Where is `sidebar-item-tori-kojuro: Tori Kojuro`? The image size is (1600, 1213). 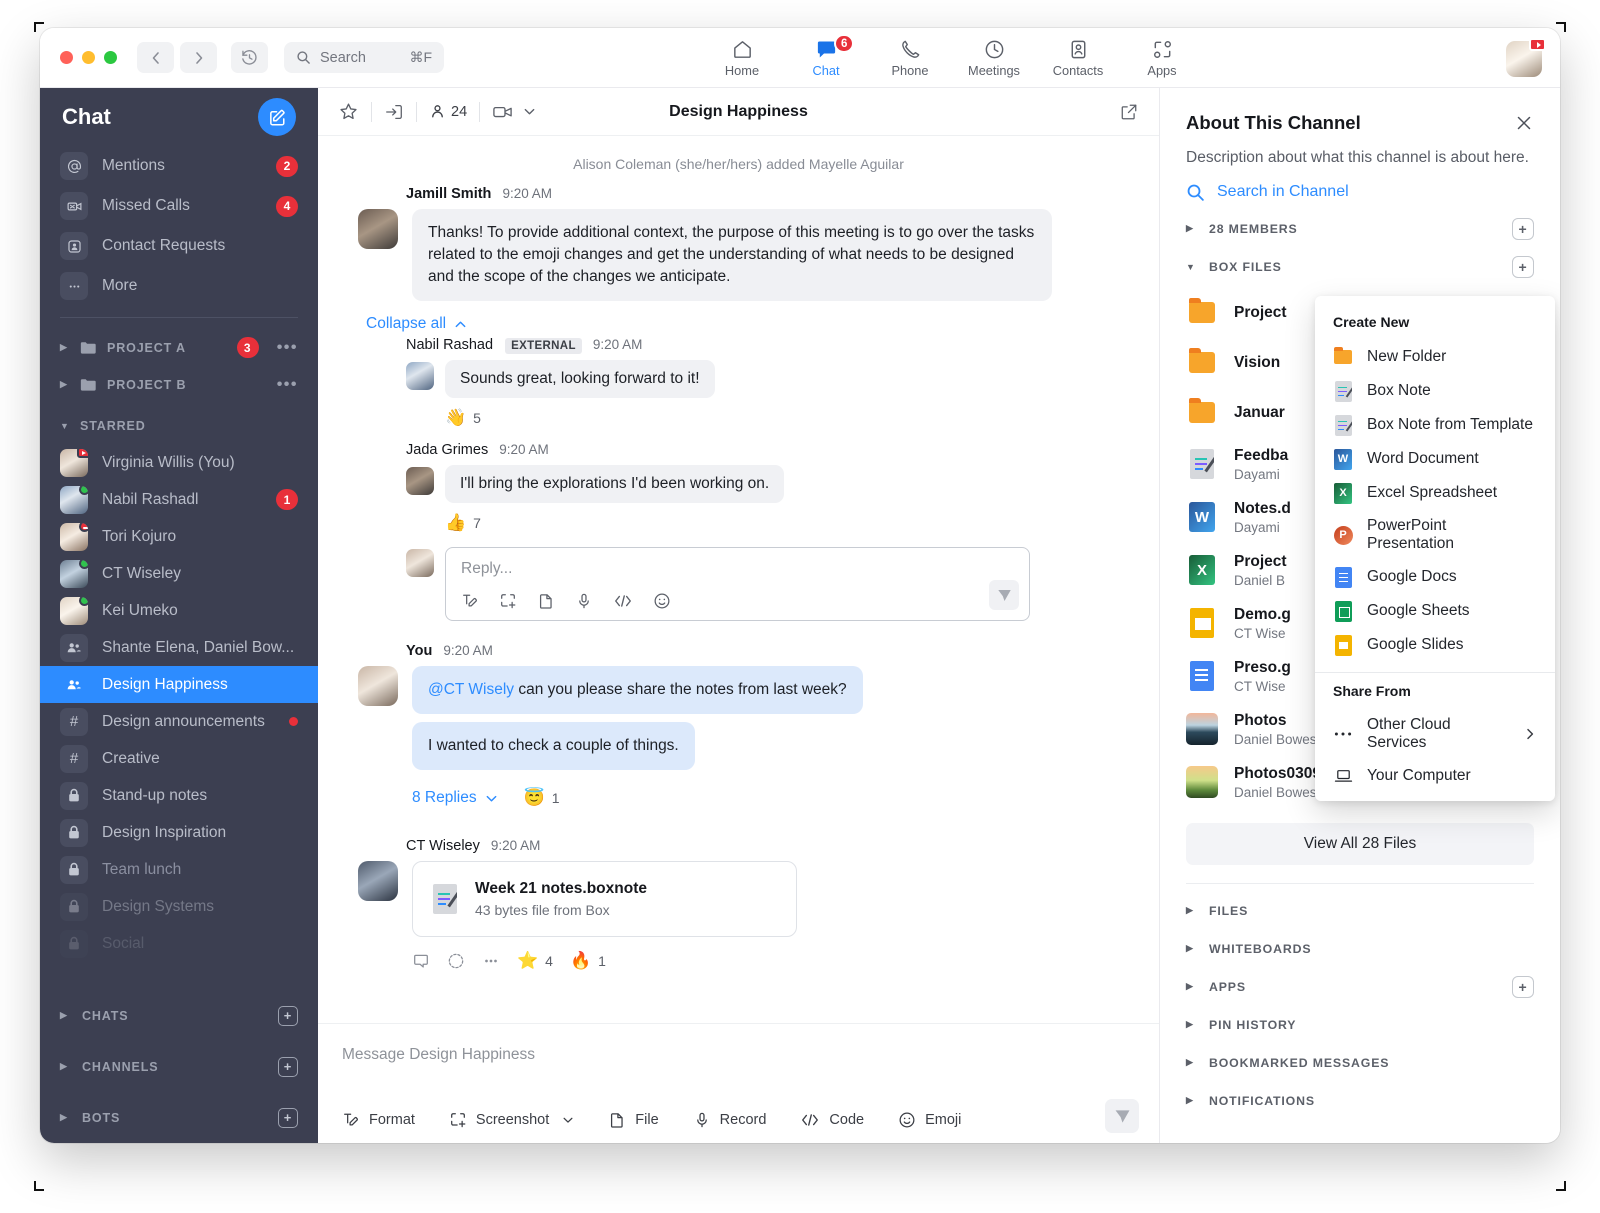 sidebar-item-tori-kojuro: Tori Kojuro is located at coordinates (179, 536).